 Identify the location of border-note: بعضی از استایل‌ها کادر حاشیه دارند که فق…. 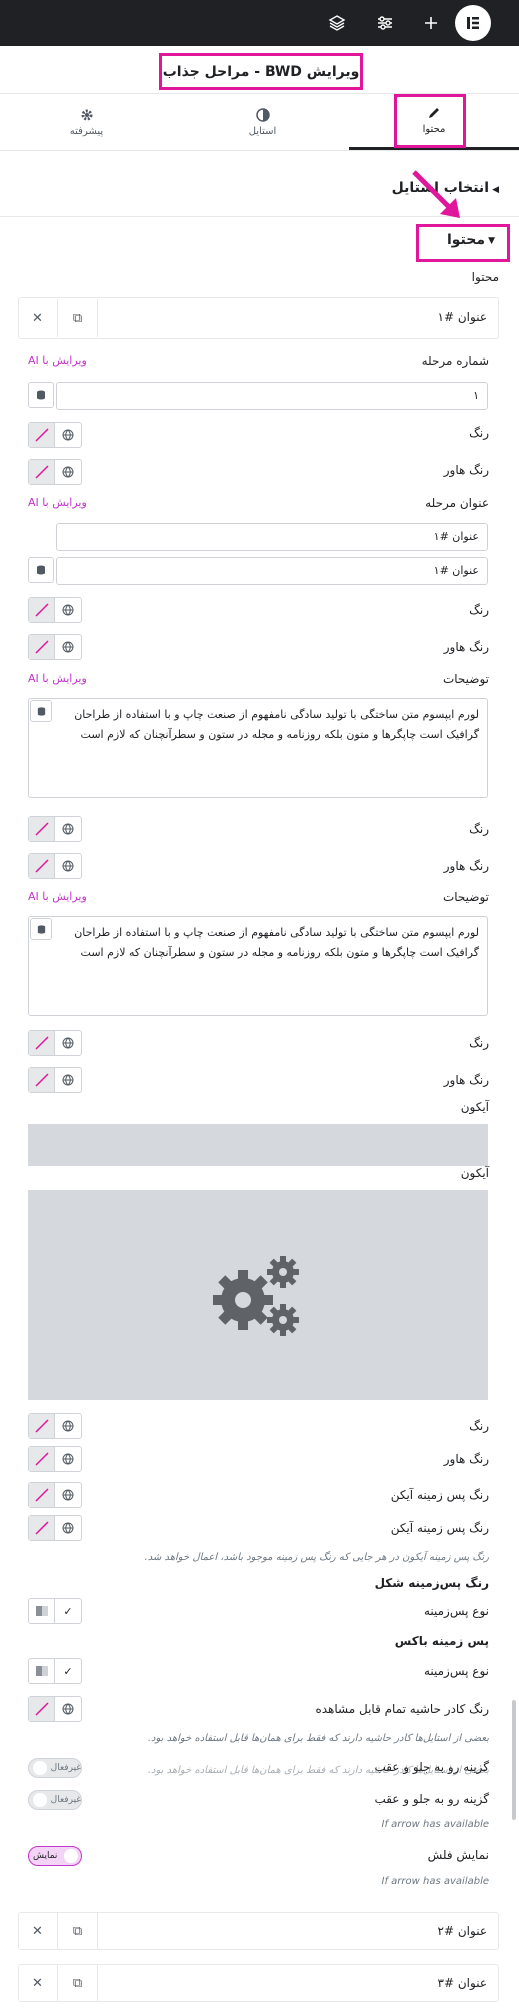
(318, 1738).